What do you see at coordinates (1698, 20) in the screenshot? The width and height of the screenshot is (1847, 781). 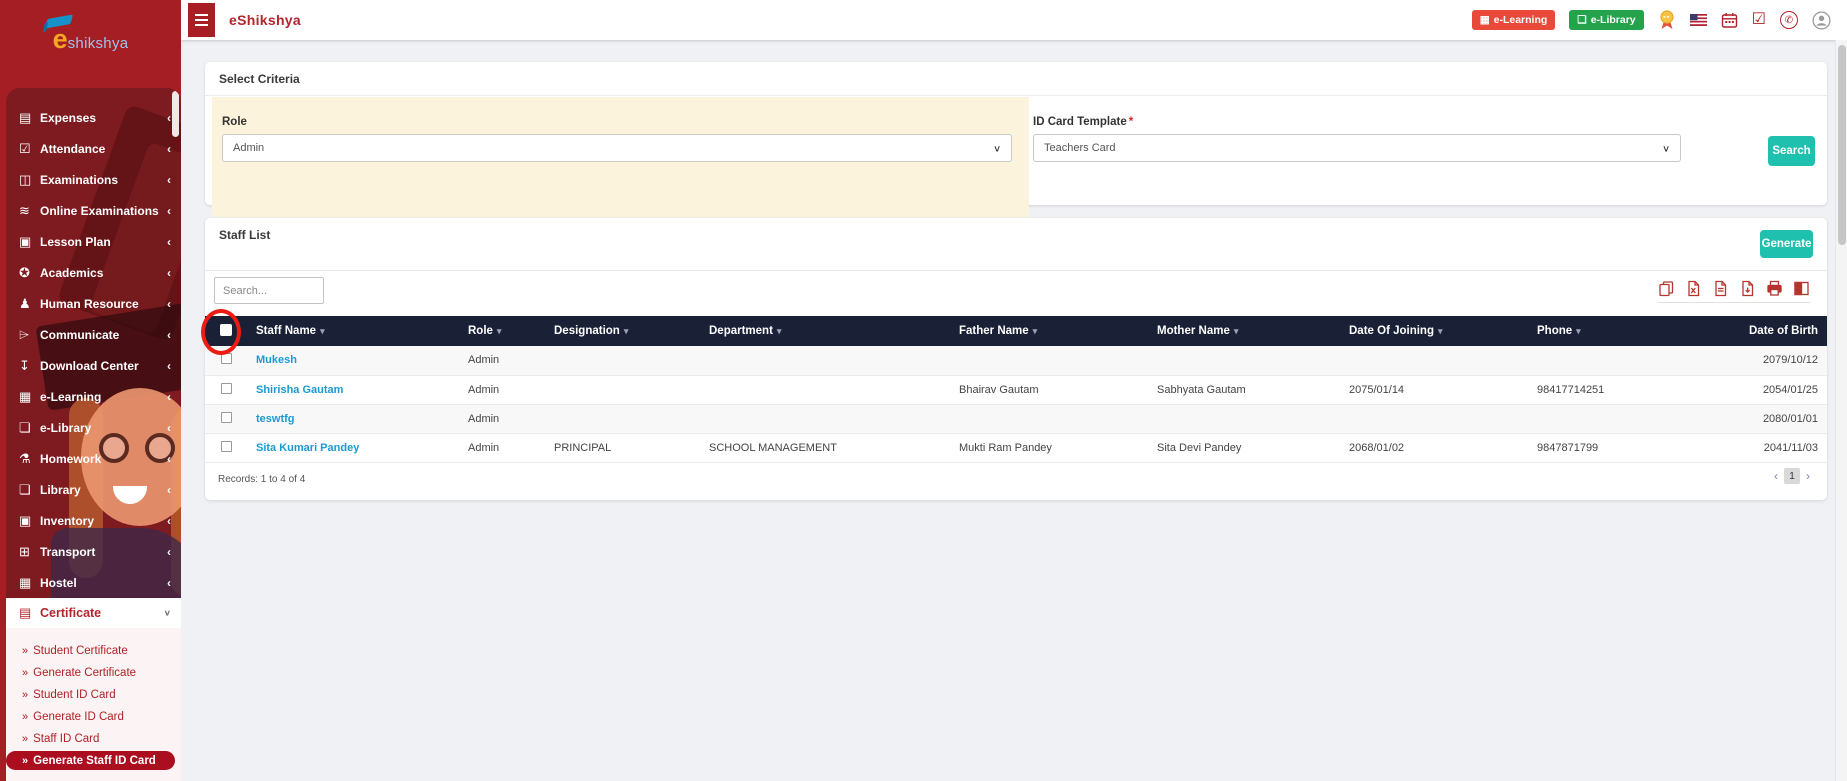 I see `us-flag-icon` at bounding box center [1698, 20].